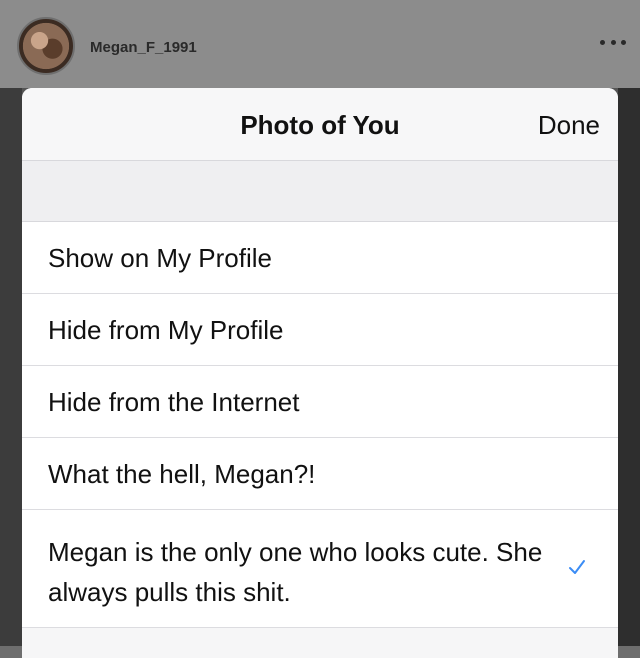  Describe the element at coordinates (174, 402) in the screenshot. I see `option-label: Hide from the Internet` at that location.